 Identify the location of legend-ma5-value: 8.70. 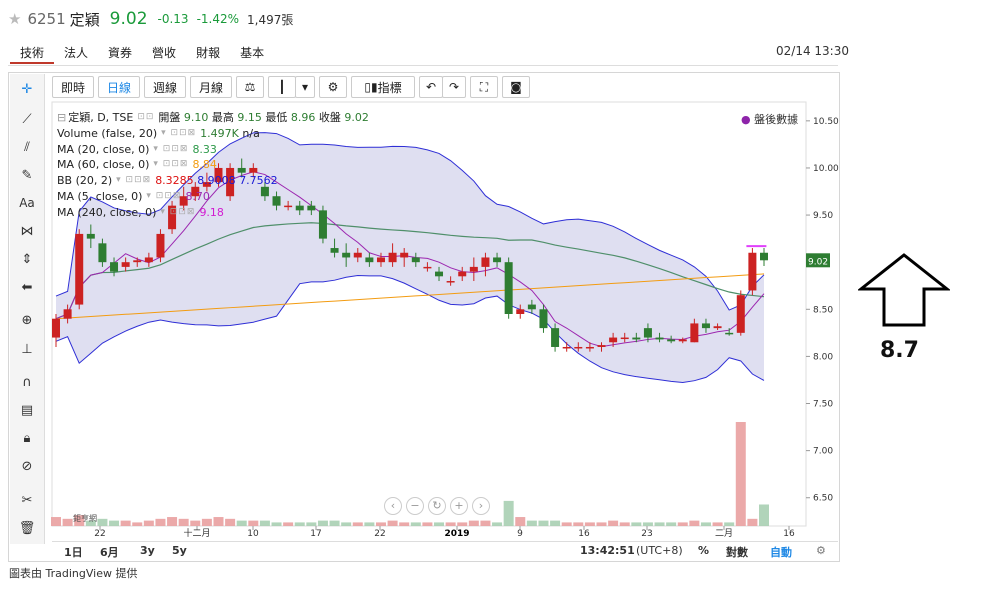
(197, 196).